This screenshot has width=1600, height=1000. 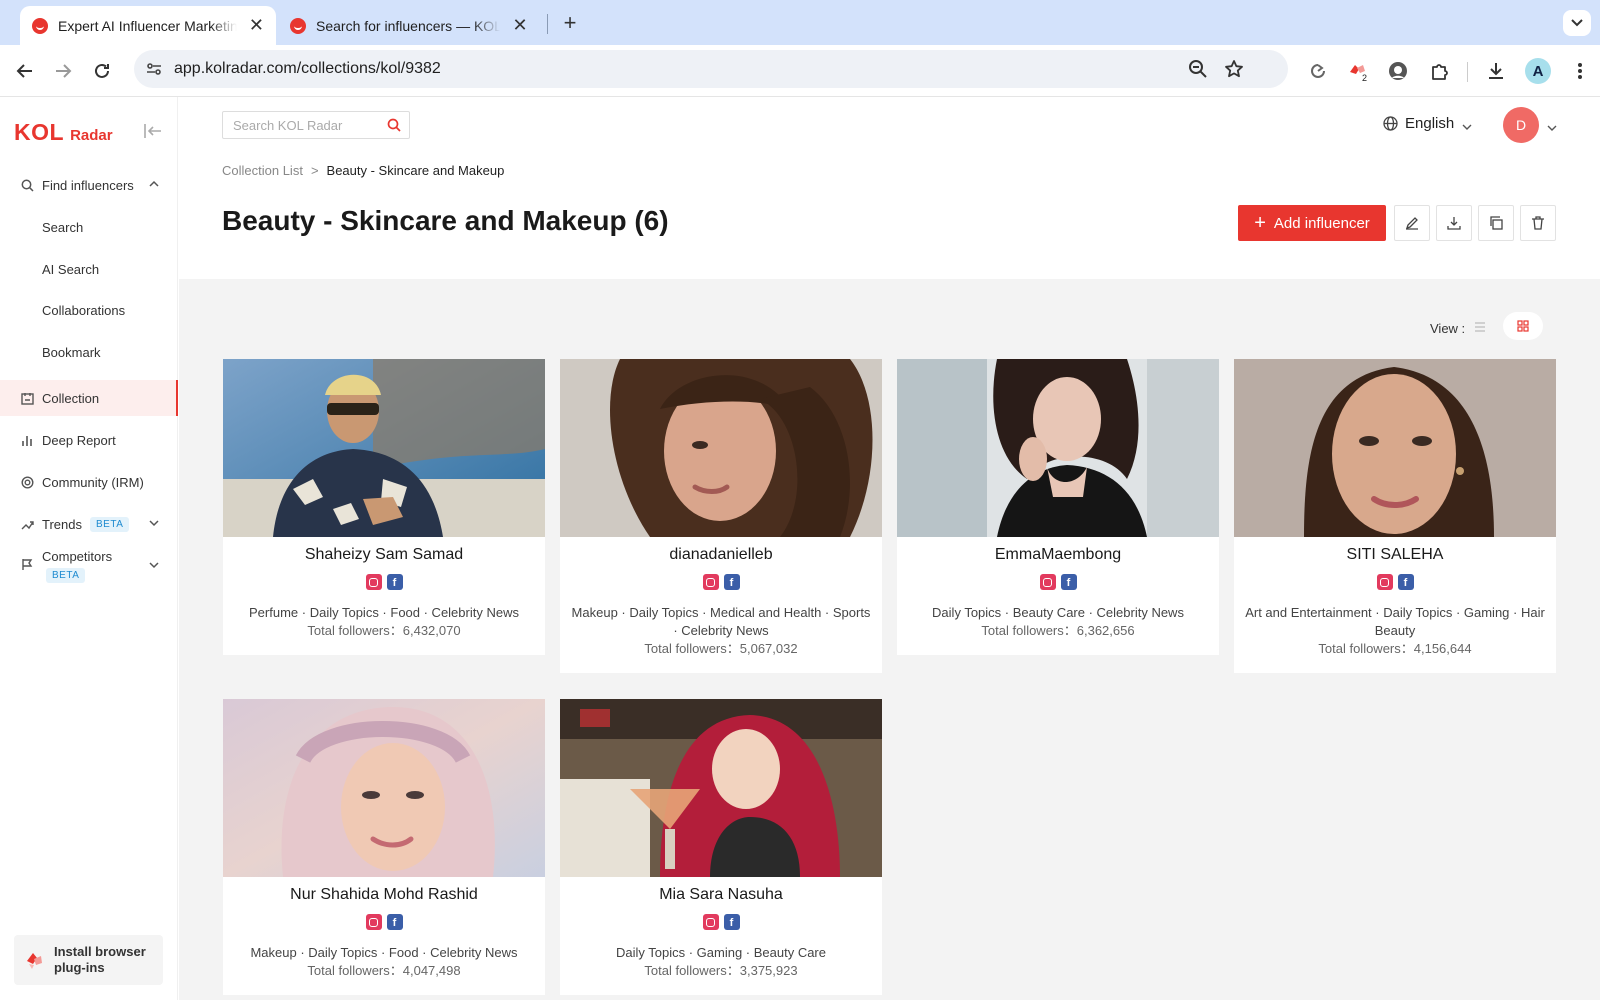 I want to click on sidebar-item-deep-report: Deep Report, so click(x=89, y=440).